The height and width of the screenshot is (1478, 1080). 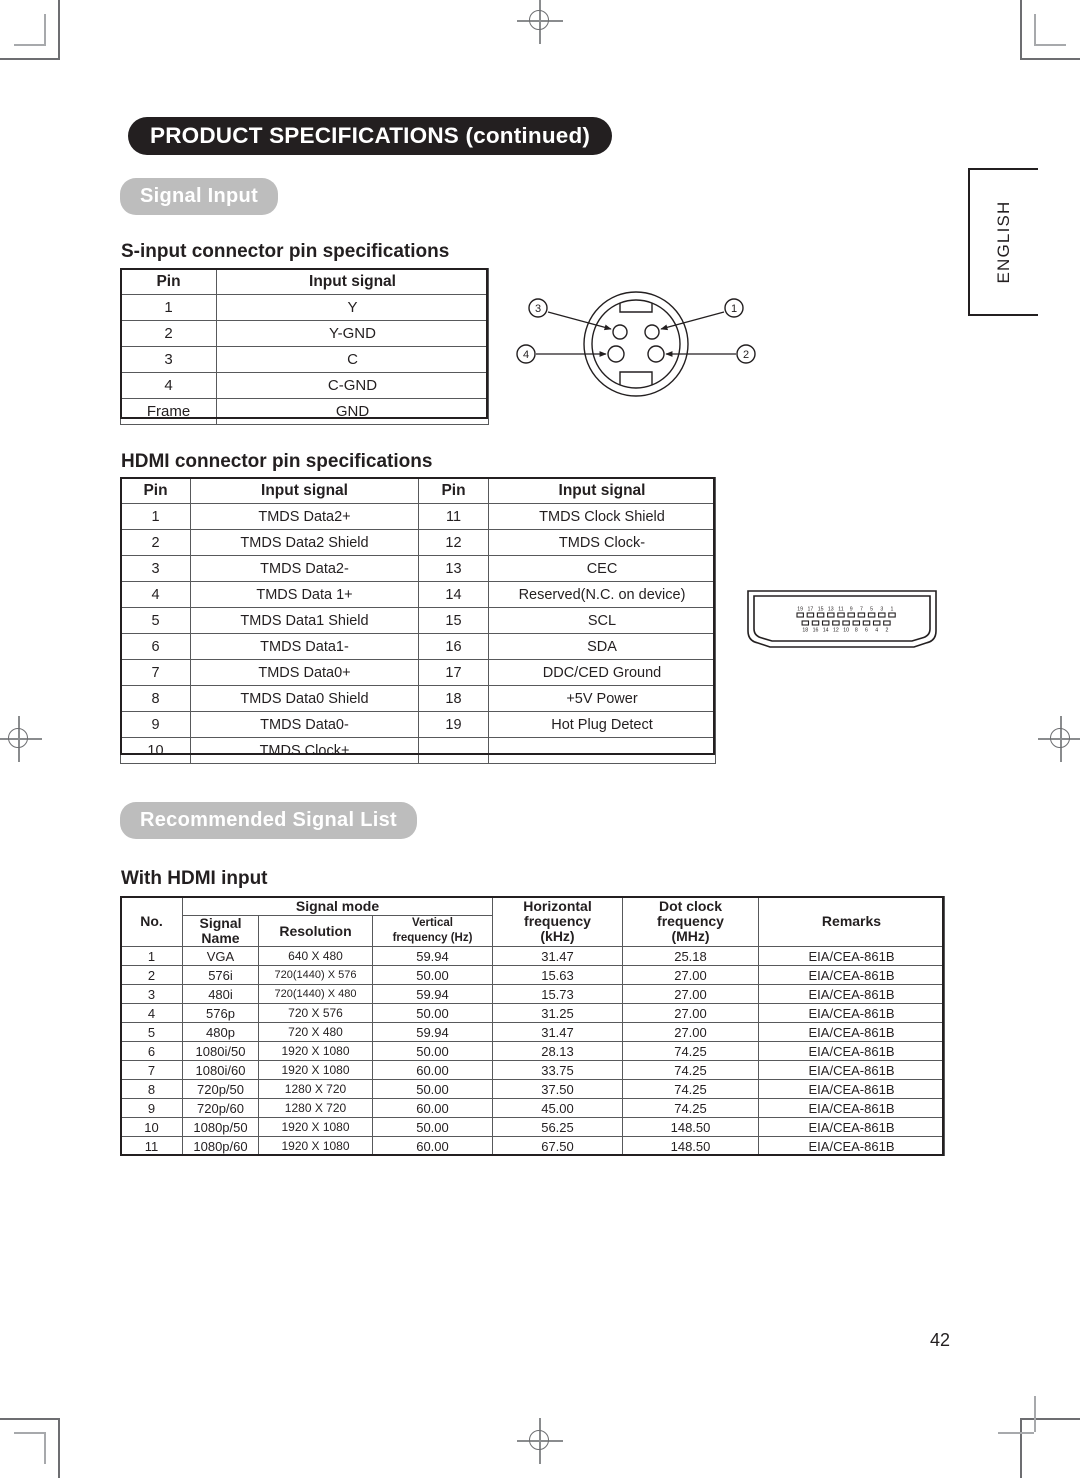 I want to click on cell-horizontal: 28.13, so click(x=557, y=1051).